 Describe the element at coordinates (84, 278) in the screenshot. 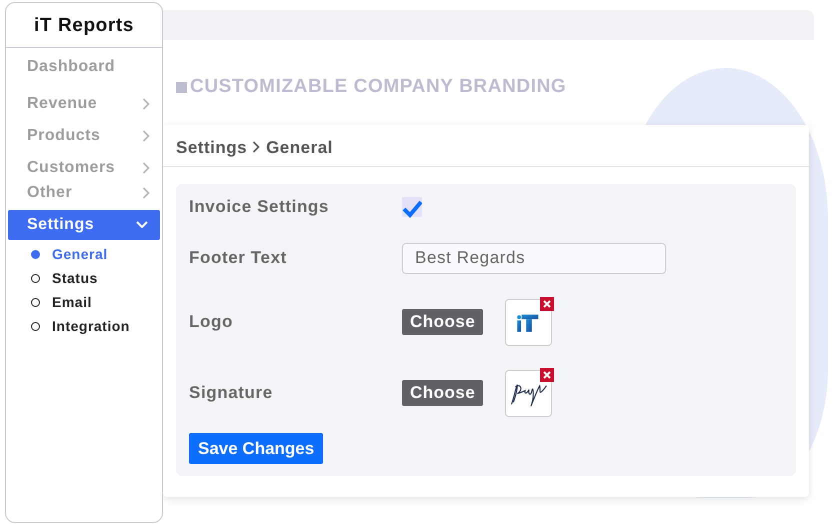

I see `submenu-item: Status` at that location.